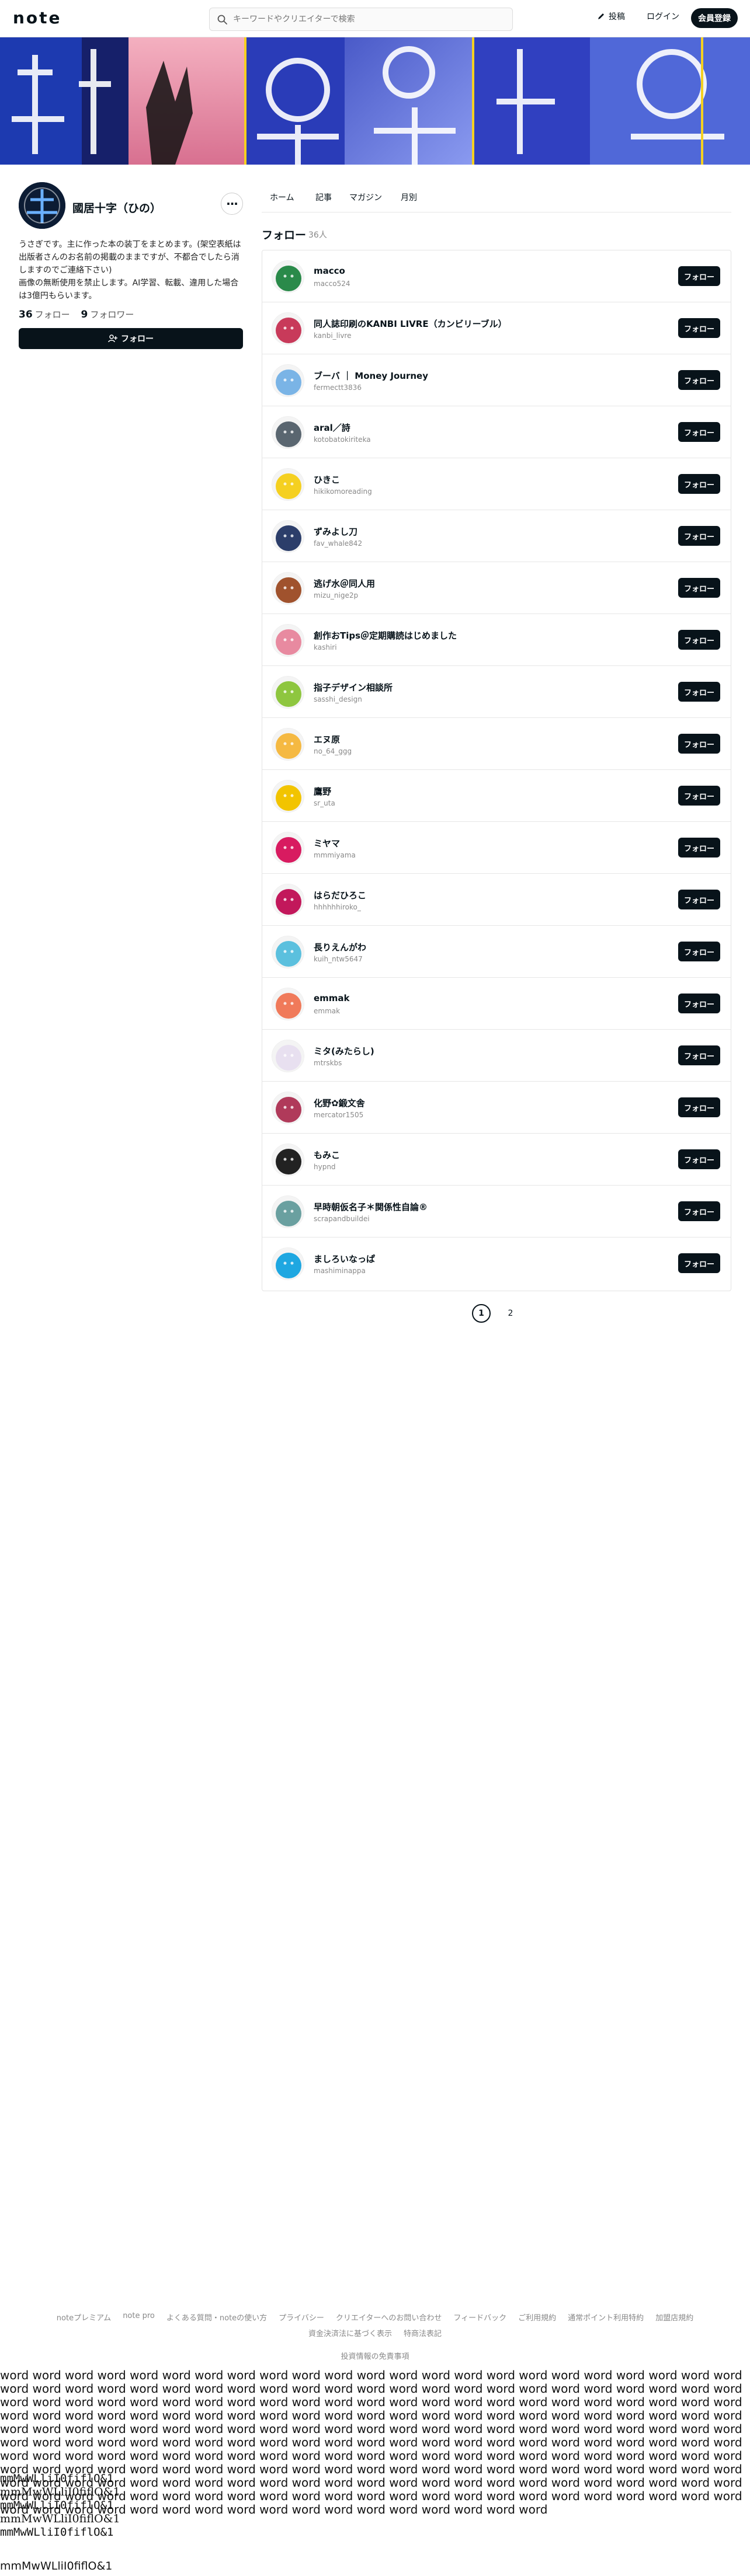  I want to click on list-item: 創作おTips＠定期購読はじめました kashiri フォロー, so click(497, 640).